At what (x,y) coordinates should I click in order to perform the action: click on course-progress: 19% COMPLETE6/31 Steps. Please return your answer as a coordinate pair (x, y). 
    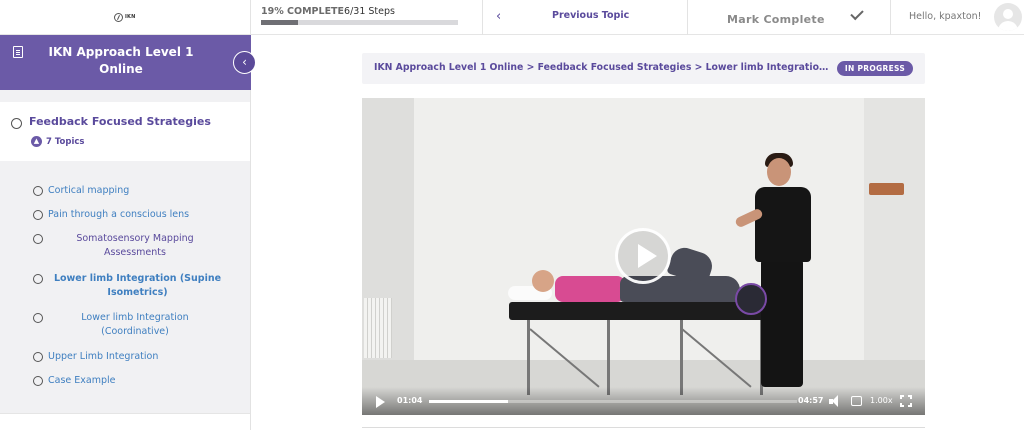
    Looking at the image, I should click on (361, 15).